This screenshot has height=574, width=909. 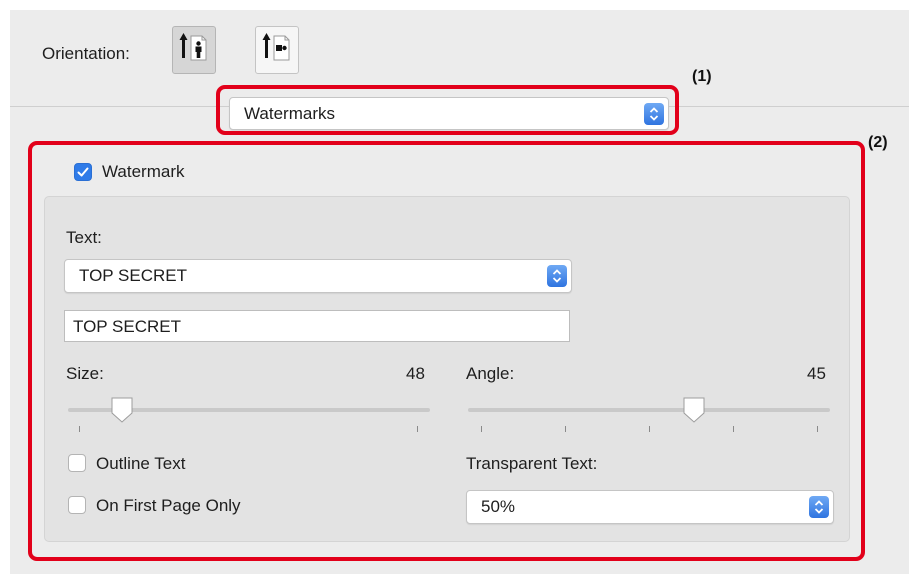 I want to click on watermark-checkbox-label: Watermark, so click(x=143, y=171).